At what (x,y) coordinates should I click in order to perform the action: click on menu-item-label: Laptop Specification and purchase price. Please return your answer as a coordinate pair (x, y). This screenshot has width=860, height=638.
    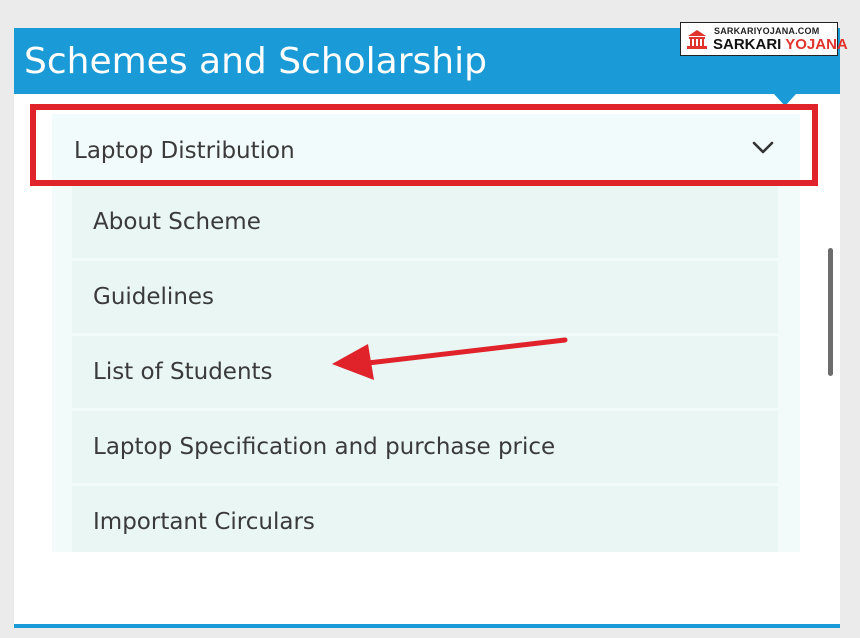
    Looking at the image, I should click on (324, 447).